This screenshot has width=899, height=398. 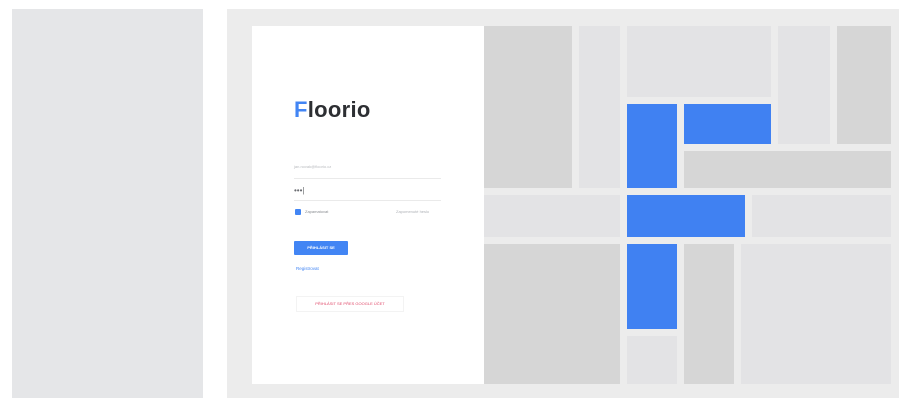 What do you see at coordinates (301, 109) in the screenshot?
I see `logo-letter-f: F` at bounding box center [301, 109].